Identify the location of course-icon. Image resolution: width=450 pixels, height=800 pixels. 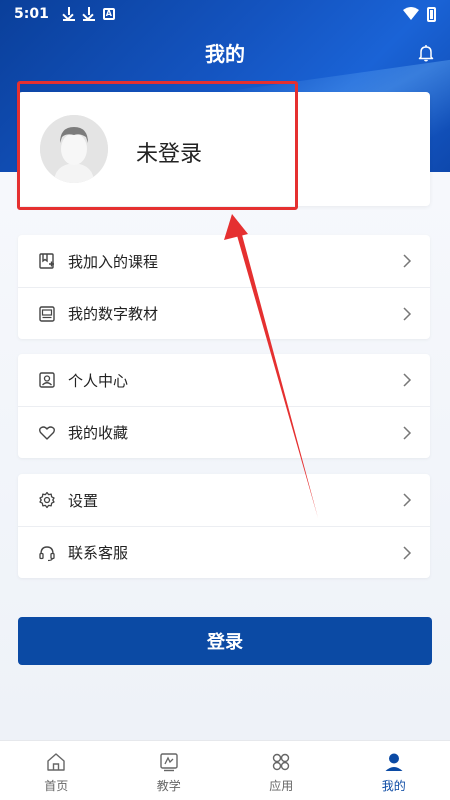
(46, 261).